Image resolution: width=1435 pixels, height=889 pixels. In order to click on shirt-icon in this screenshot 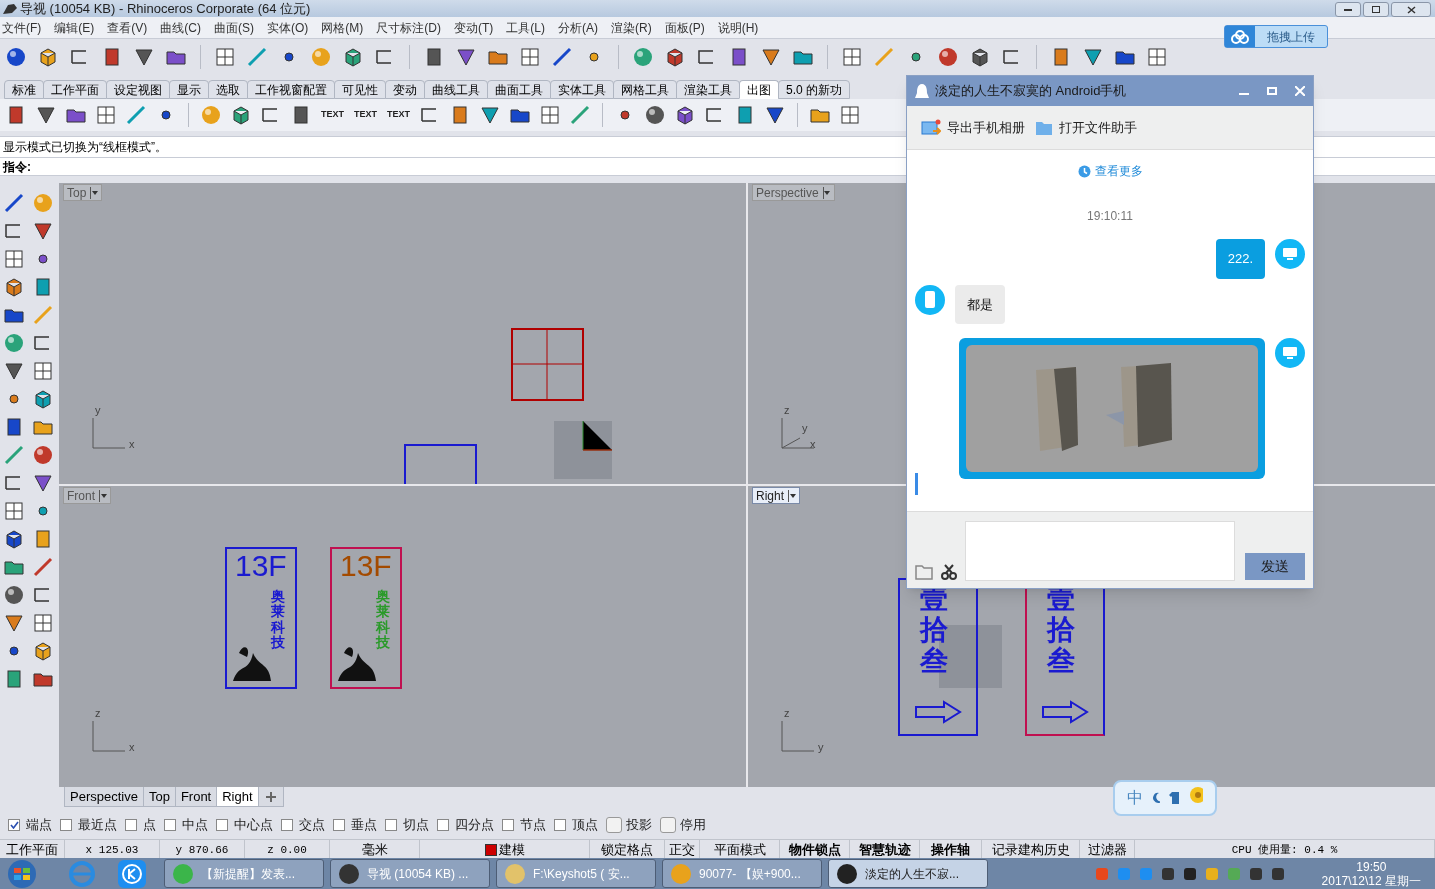, I will do `click(1173, 798)`.